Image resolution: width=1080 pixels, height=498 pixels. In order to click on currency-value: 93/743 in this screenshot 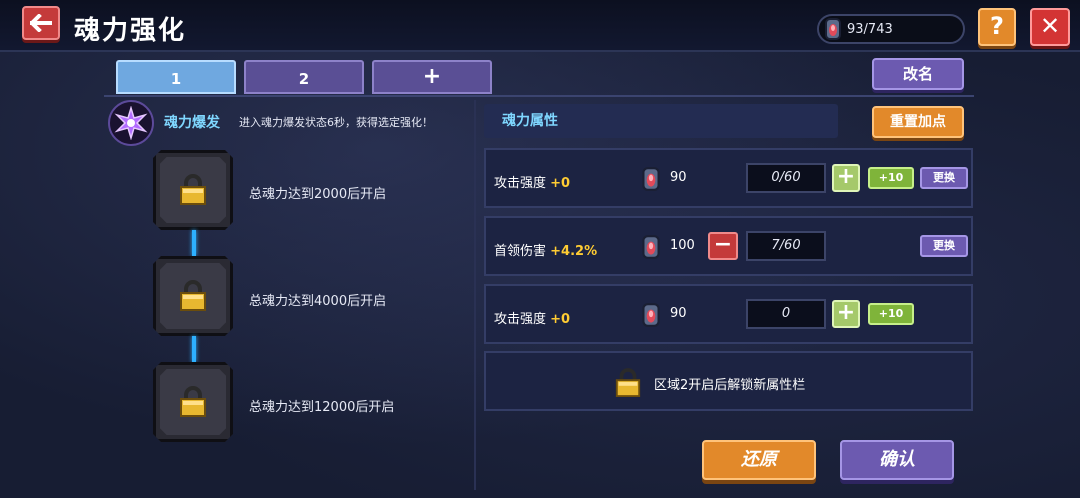, I will do `click(870, 29)`.